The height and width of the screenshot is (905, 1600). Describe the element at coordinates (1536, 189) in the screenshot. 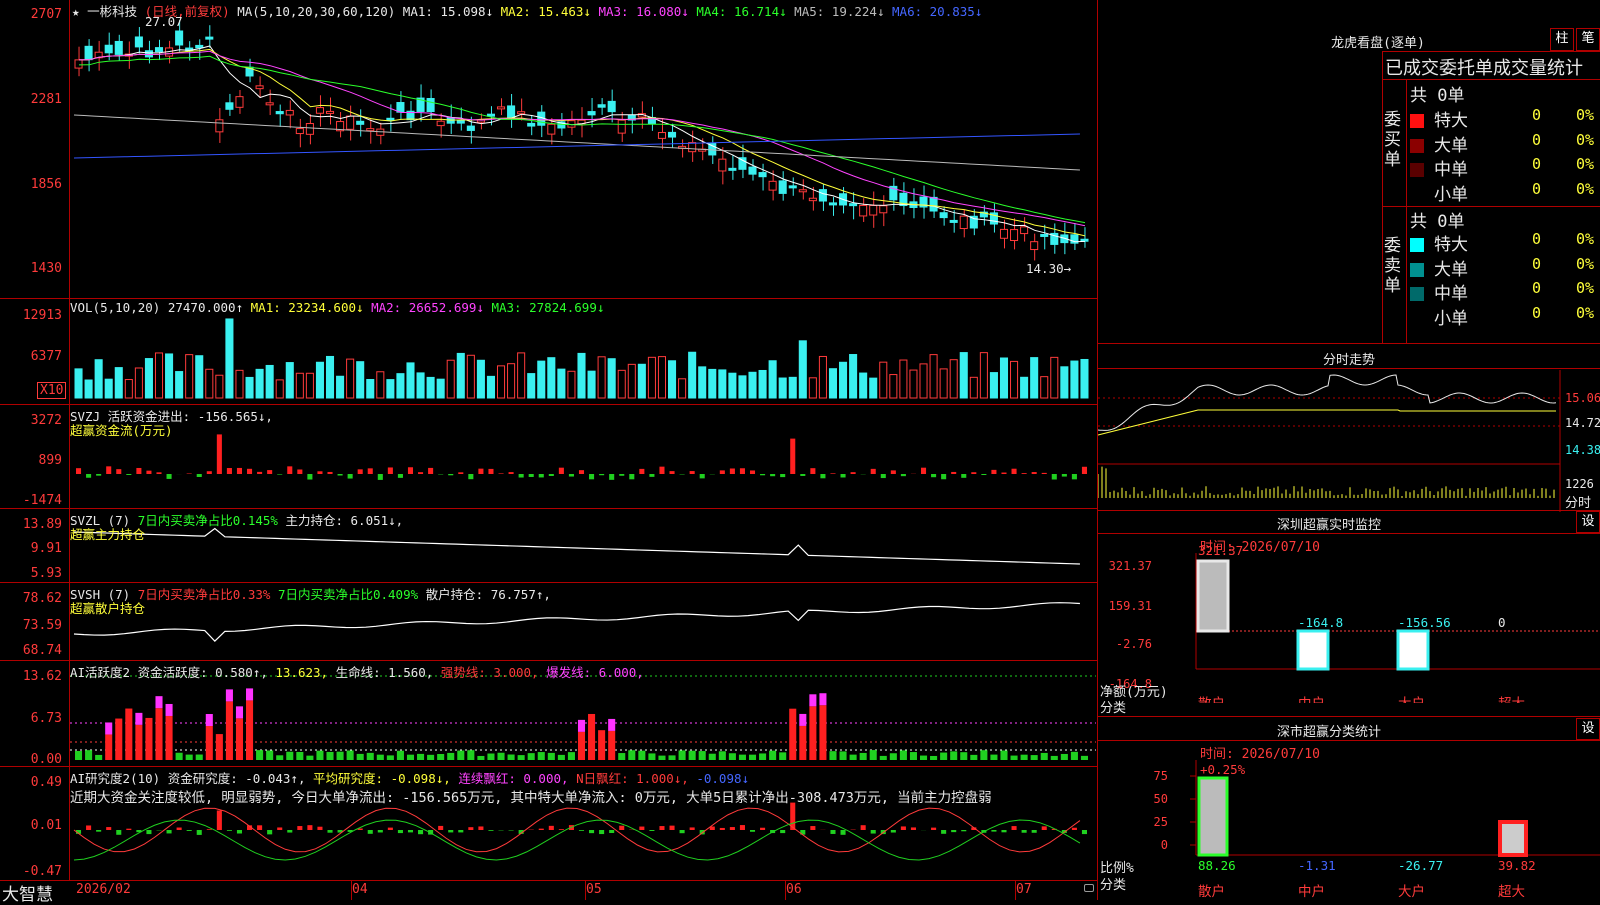

I see `buy-count: 0` at that location.